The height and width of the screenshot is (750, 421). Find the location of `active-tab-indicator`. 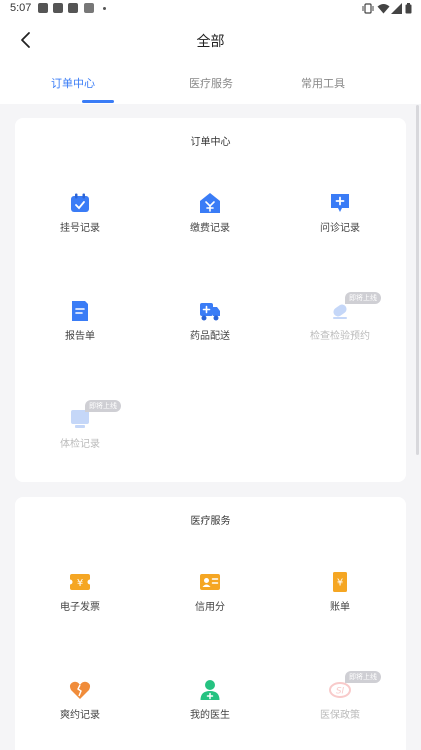

active-tab-indicator is located at coordinates (98, 101).